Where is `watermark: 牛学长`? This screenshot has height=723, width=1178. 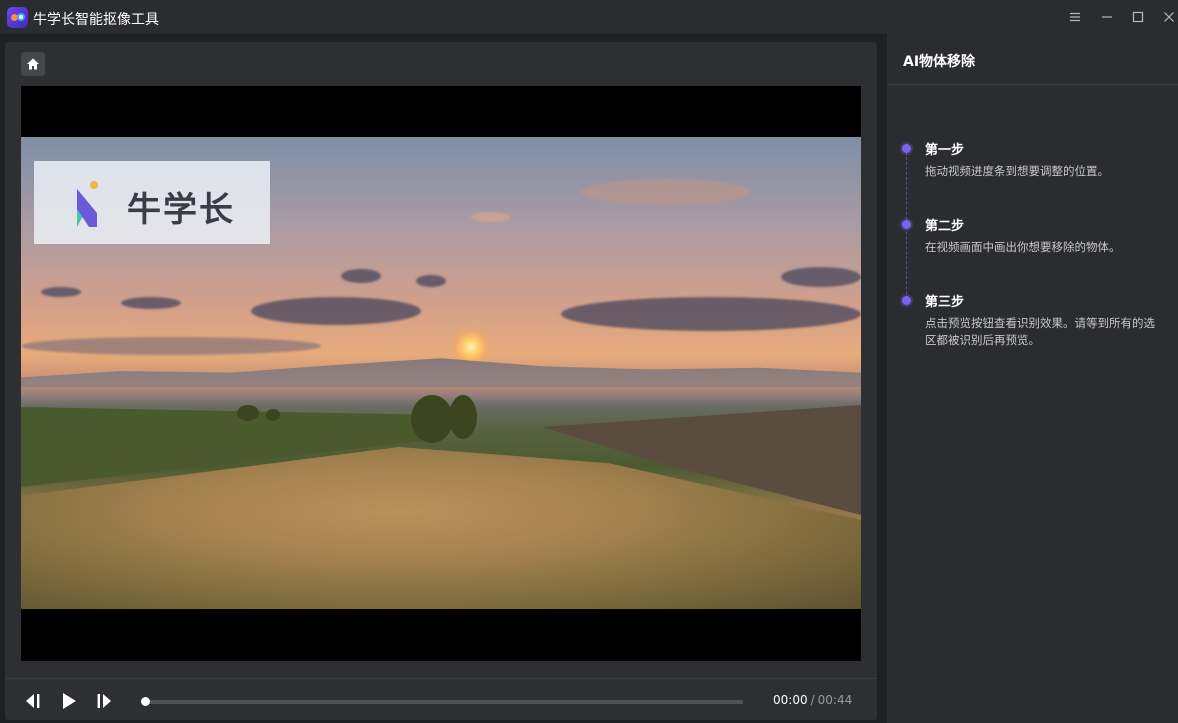
watermark: 牛学长 is located at coordinates (152, 202).